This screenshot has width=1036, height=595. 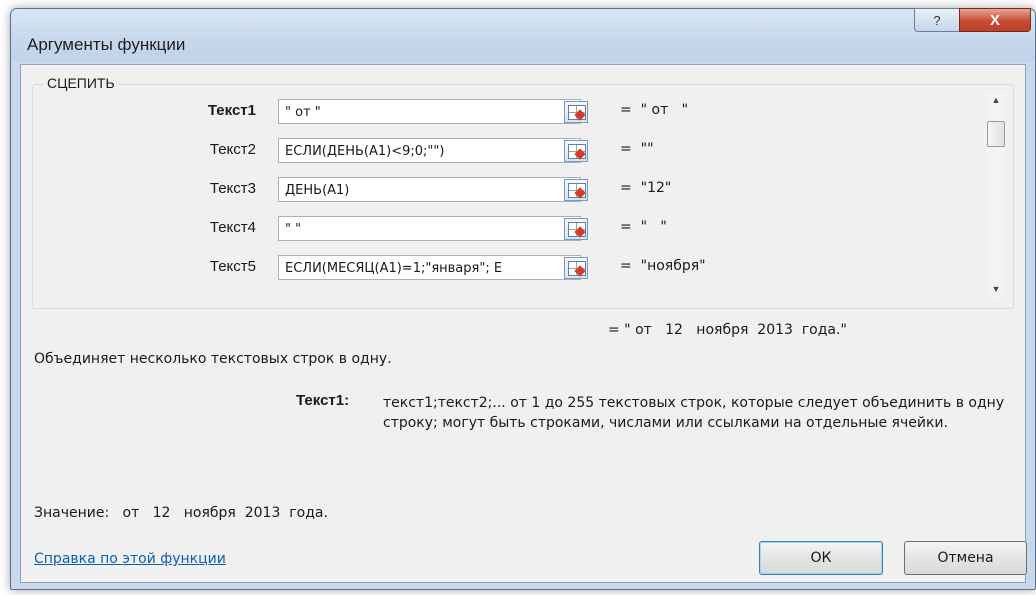 What do you see at coordinates (523, 34) in the screenshot?
I see `title-bar: Аргументы функции ? X` at bounding box center [523, 34].